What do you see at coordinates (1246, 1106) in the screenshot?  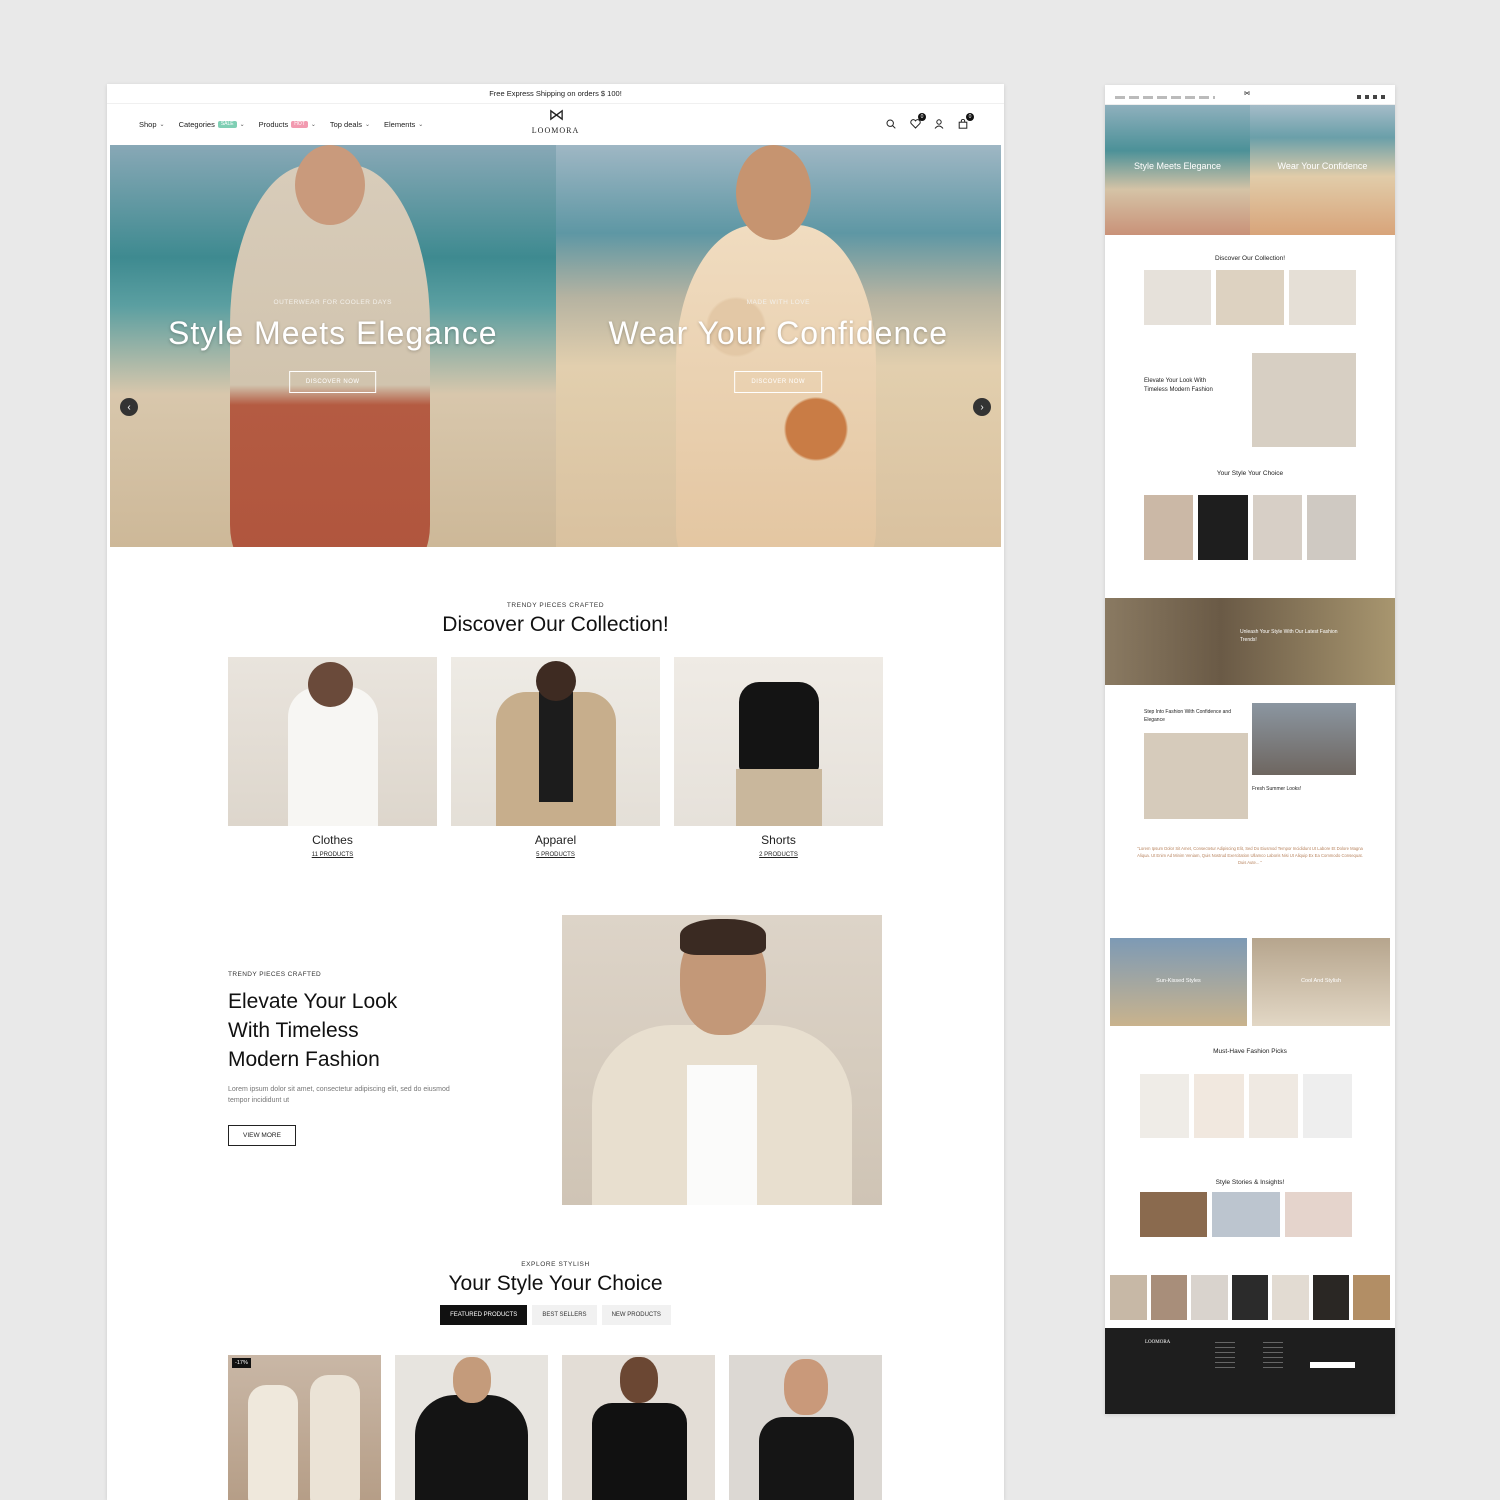 I see `mini-picks-grid` at bounding box center [1246, 1106].